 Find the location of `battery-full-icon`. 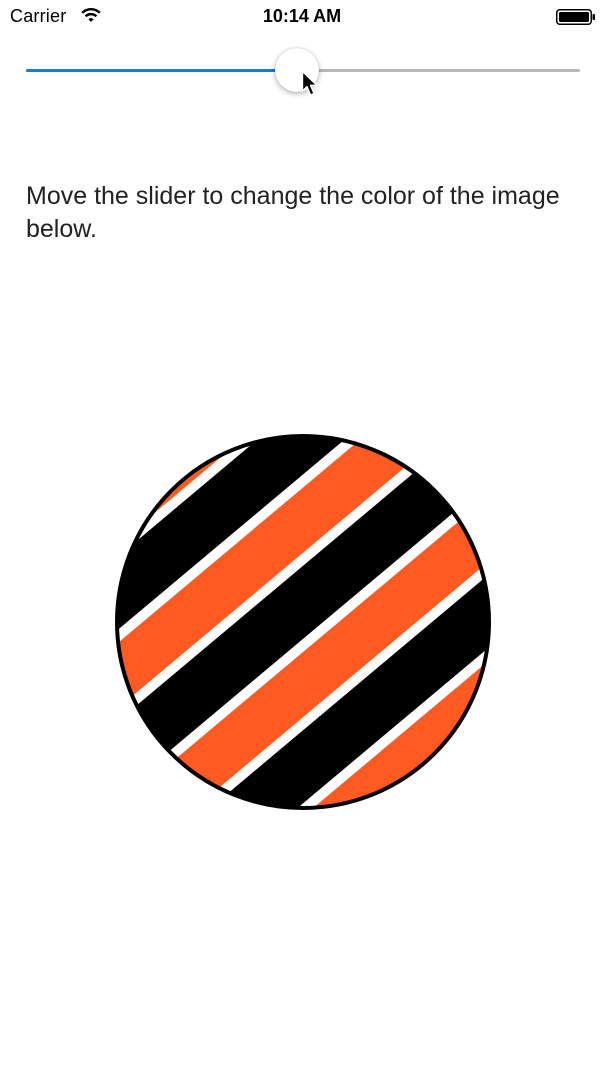

battery-full-icon is located at coordinates (575, 17).